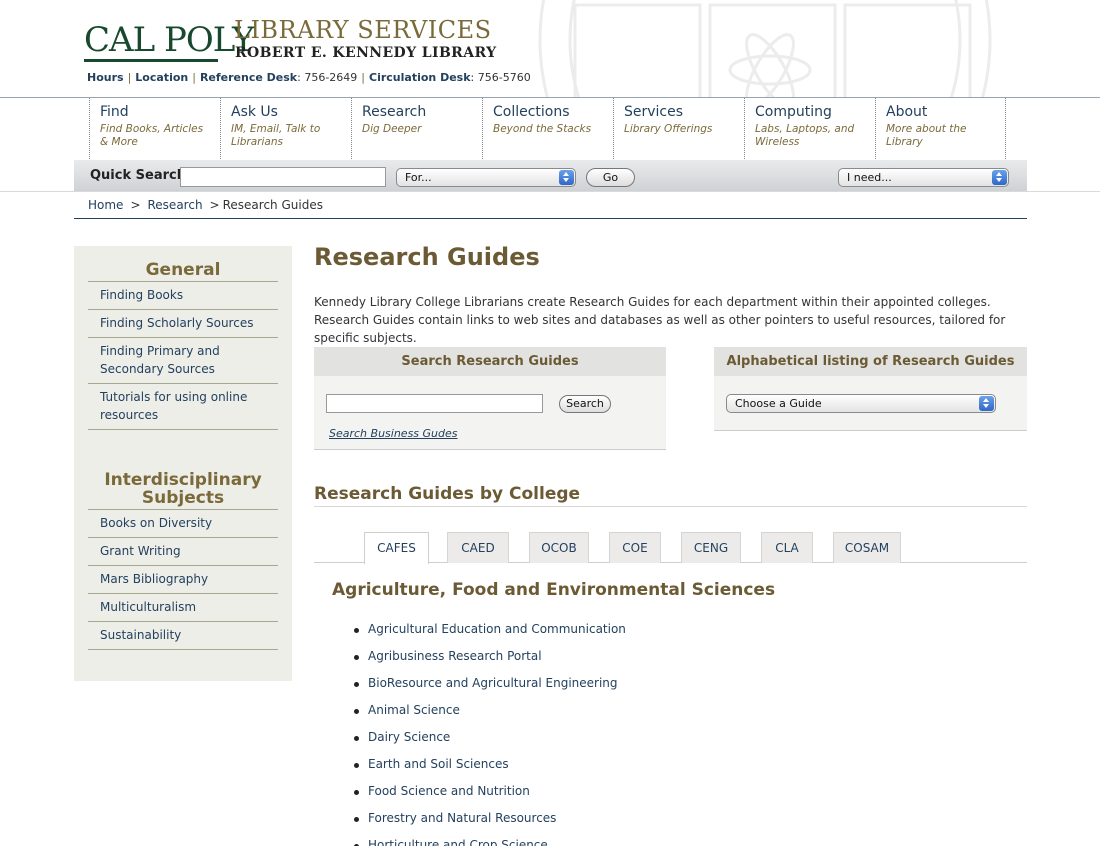 Image resolution: width=1100 pixels, height=846 pixels. What do you see at coordinates (283, 177) in the screenshot?
I see `quick-search-input` at bounding box center [283, 177].